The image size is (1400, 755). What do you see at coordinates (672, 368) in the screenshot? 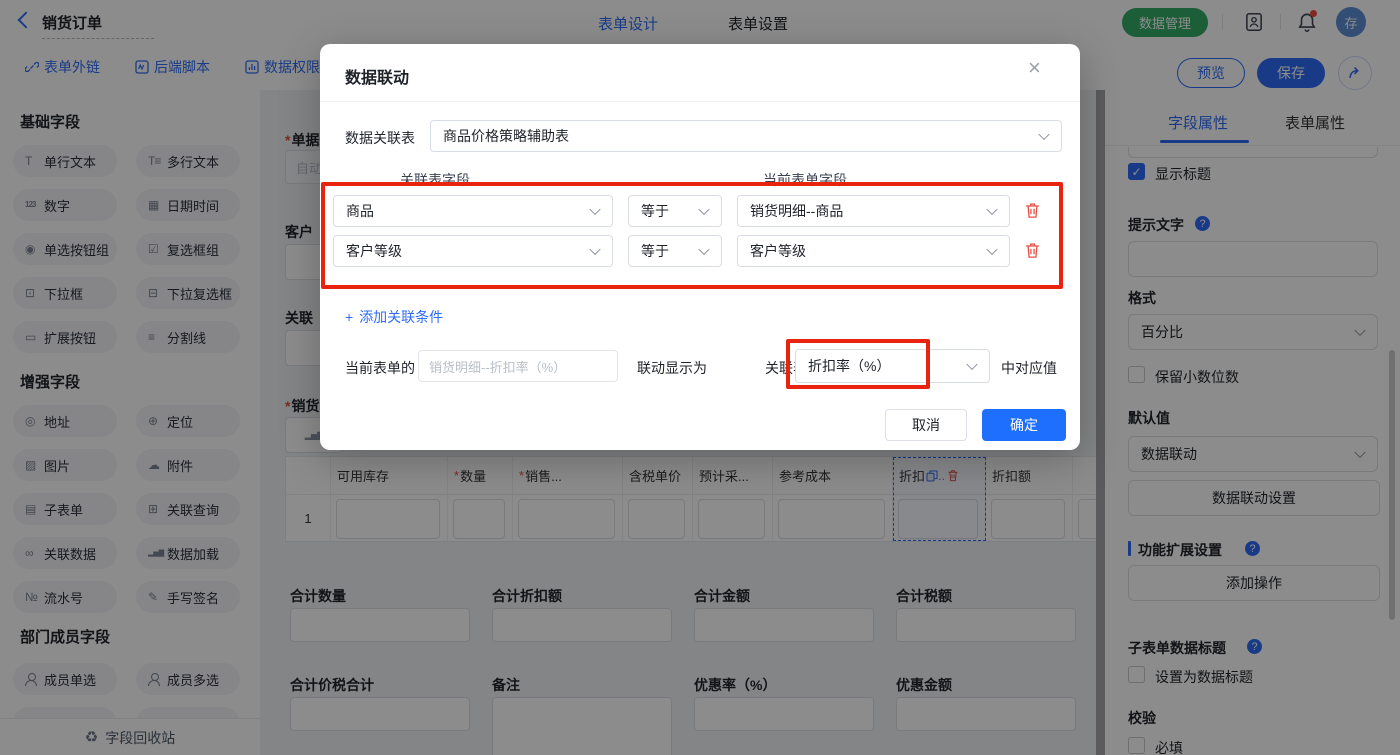
I see `display-as-label: 联动显示为` at bounding box center [672, 368].